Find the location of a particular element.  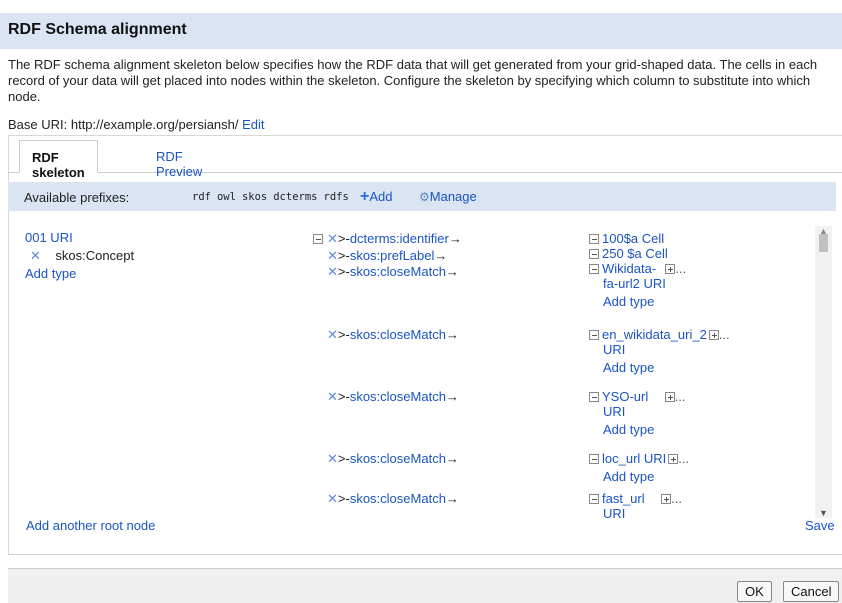

prefix-item: rdf is located at coordinates (201, 197).